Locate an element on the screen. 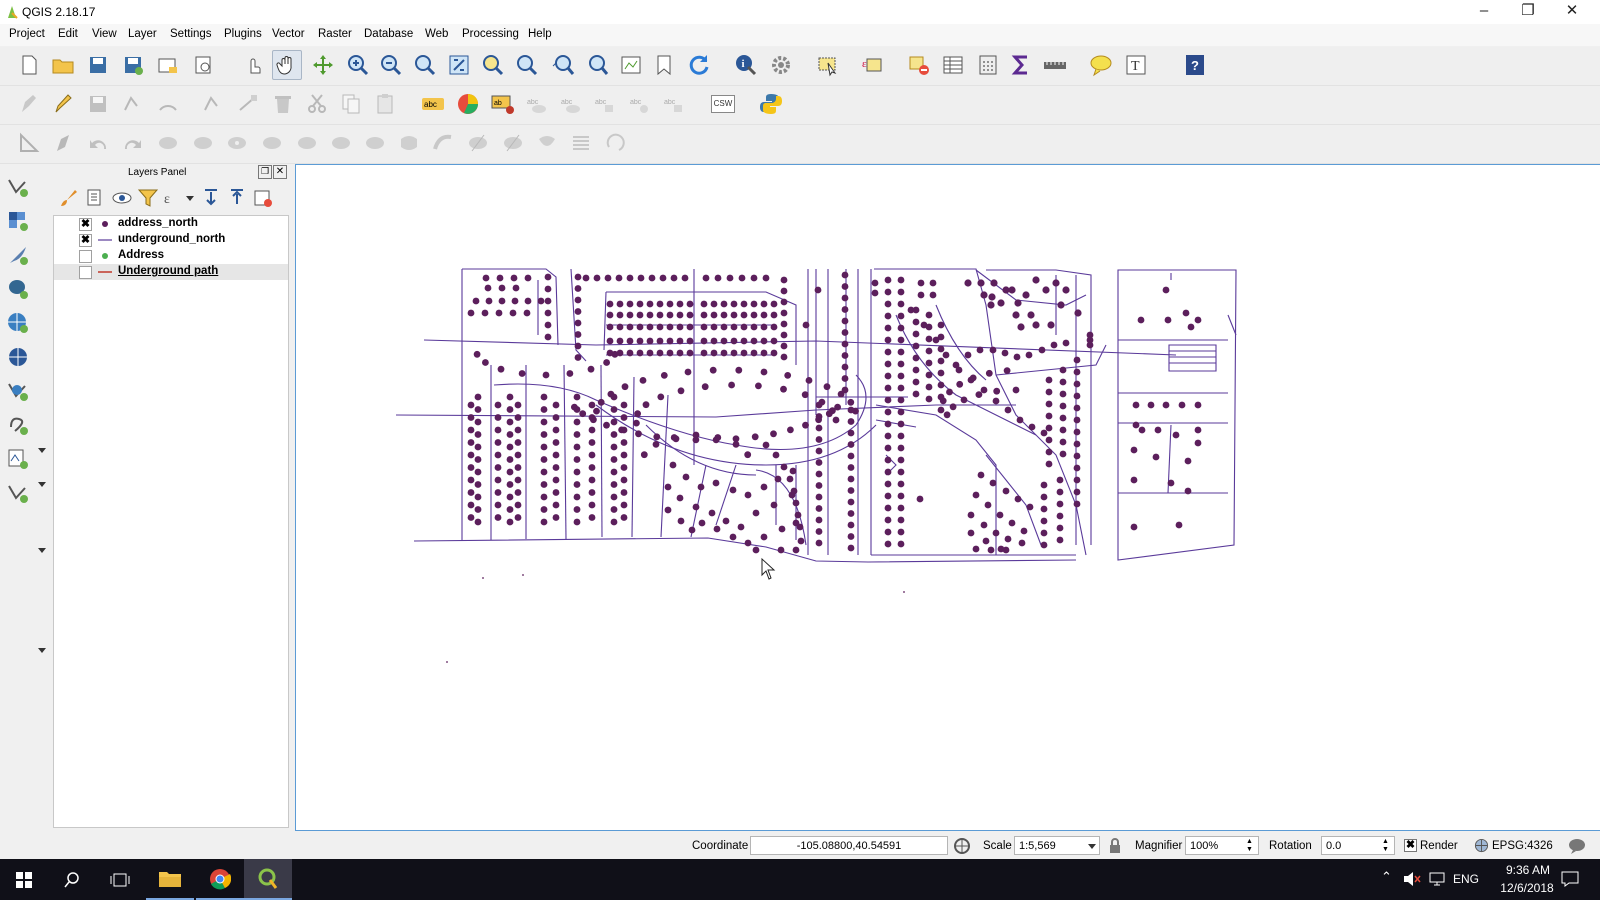  input-language: ENG is located at coordinates (1466, 879).